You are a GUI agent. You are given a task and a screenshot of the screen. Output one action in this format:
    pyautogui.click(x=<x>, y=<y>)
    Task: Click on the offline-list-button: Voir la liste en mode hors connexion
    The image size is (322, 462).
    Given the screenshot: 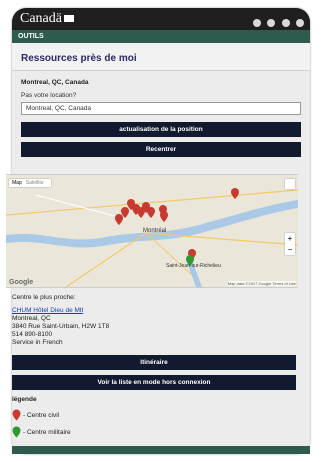 What is the action you would take?
    pyautogui.click(x=154, y=382)
    